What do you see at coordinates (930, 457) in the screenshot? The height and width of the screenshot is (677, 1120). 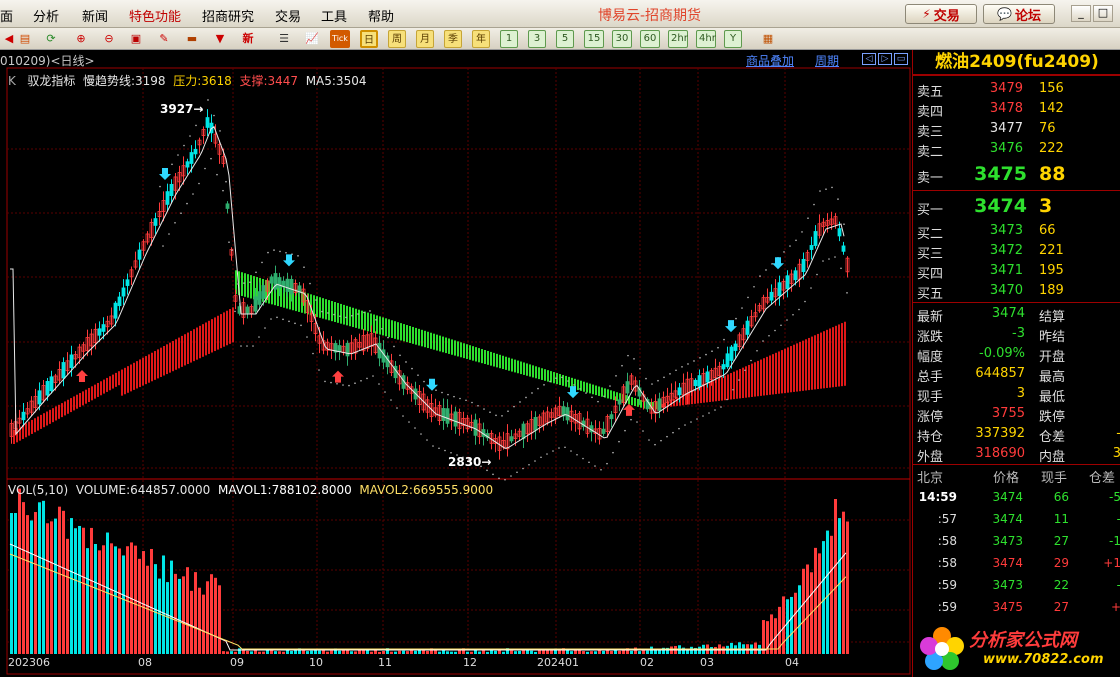 I see `stat-label: 外盘` at bounding box center [930, 457].